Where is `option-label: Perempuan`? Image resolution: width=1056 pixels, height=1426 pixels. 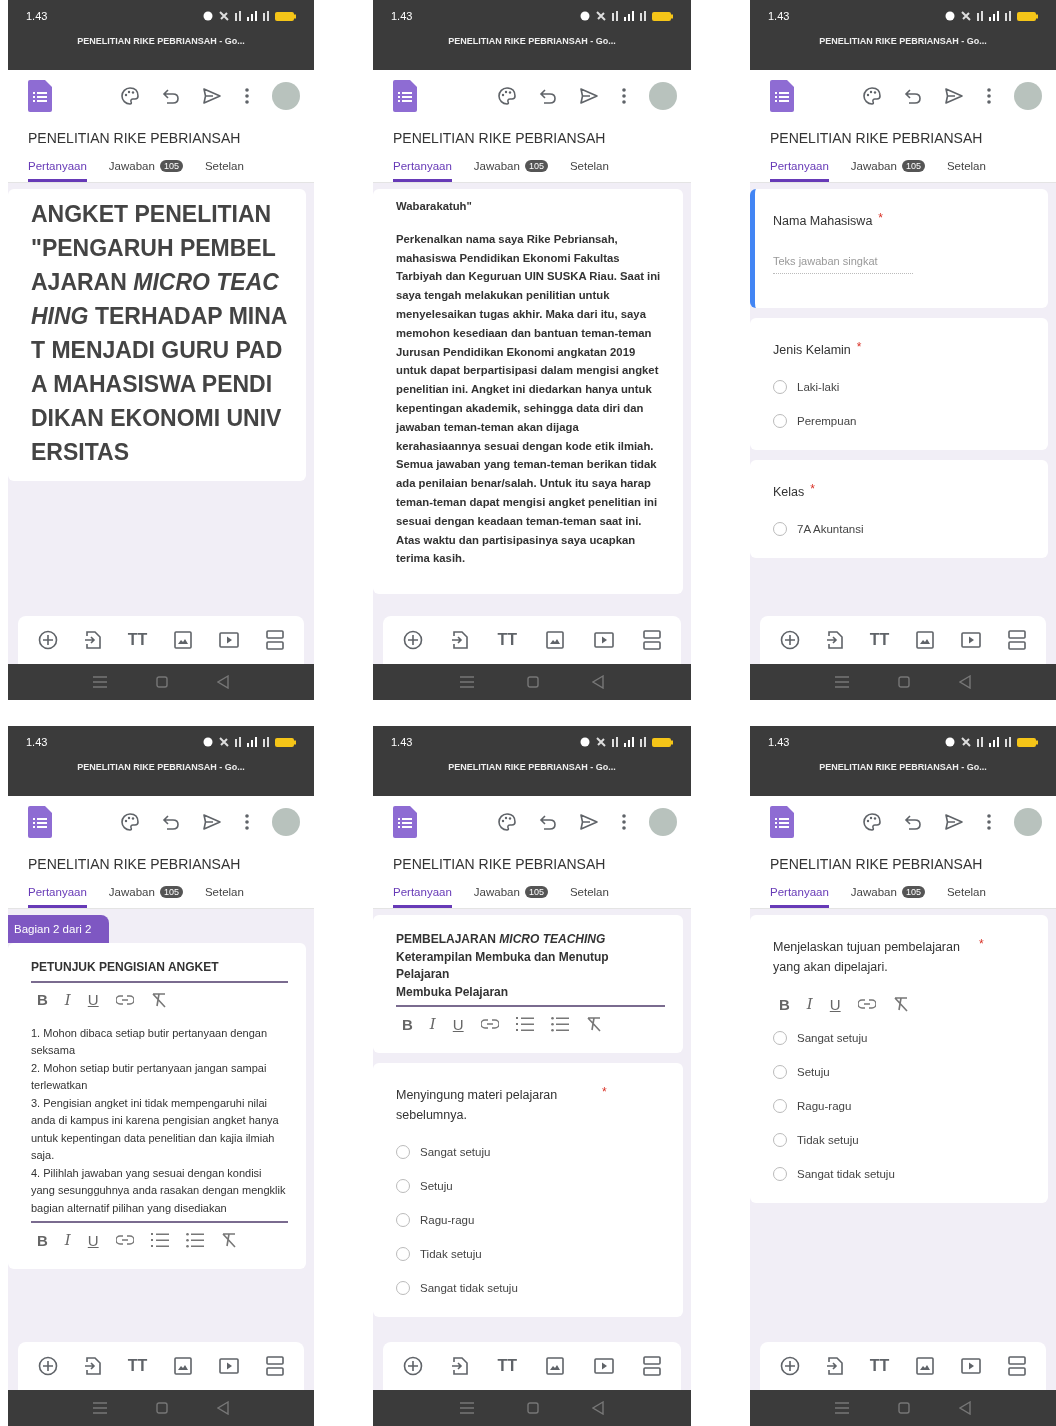
option-label: Perempuan is located at coordinates (827, 421).